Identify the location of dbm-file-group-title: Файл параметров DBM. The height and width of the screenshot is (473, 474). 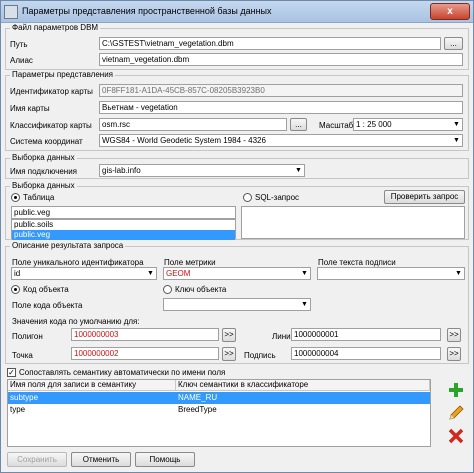
(55, 28).